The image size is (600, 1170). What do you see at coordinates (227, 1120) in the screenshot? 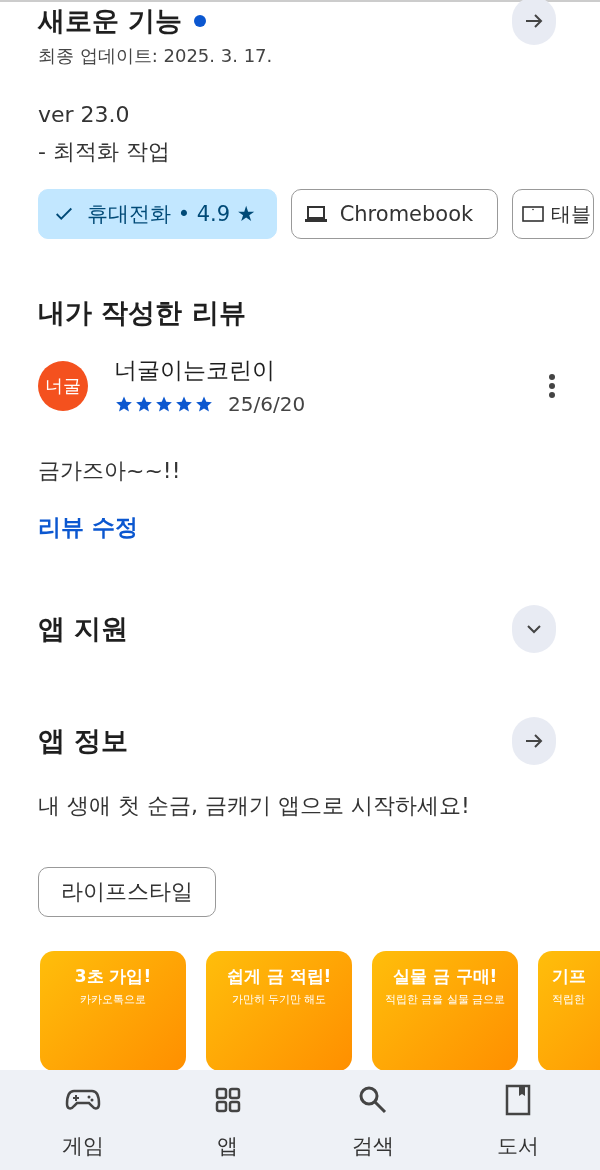
I see `nav-tab: 앱` at bounding box center [227, 1120].